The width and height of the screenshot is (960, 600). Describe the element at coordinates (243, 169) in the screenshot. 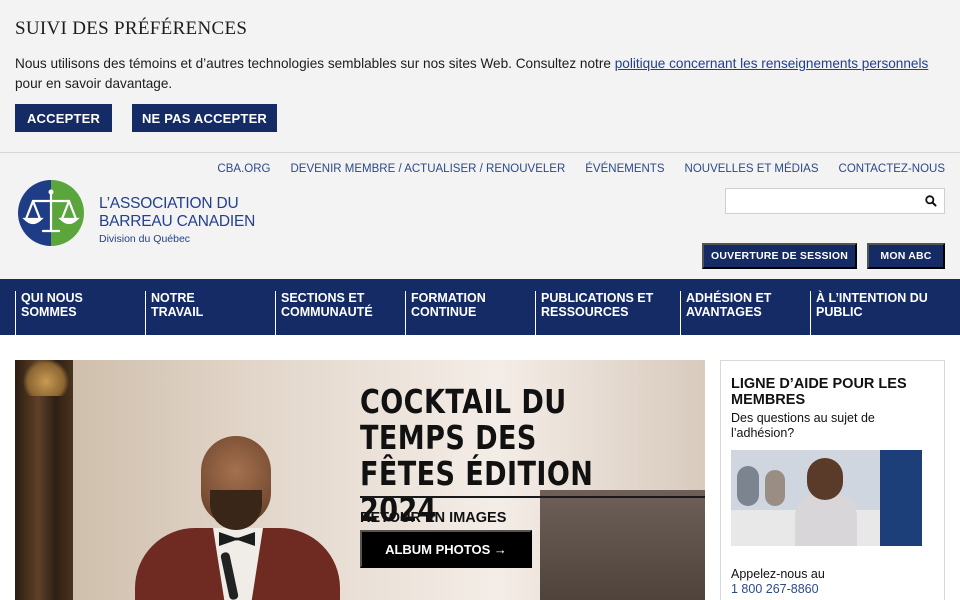

I see `utility-link-cba: CBA.ORG` at that location.